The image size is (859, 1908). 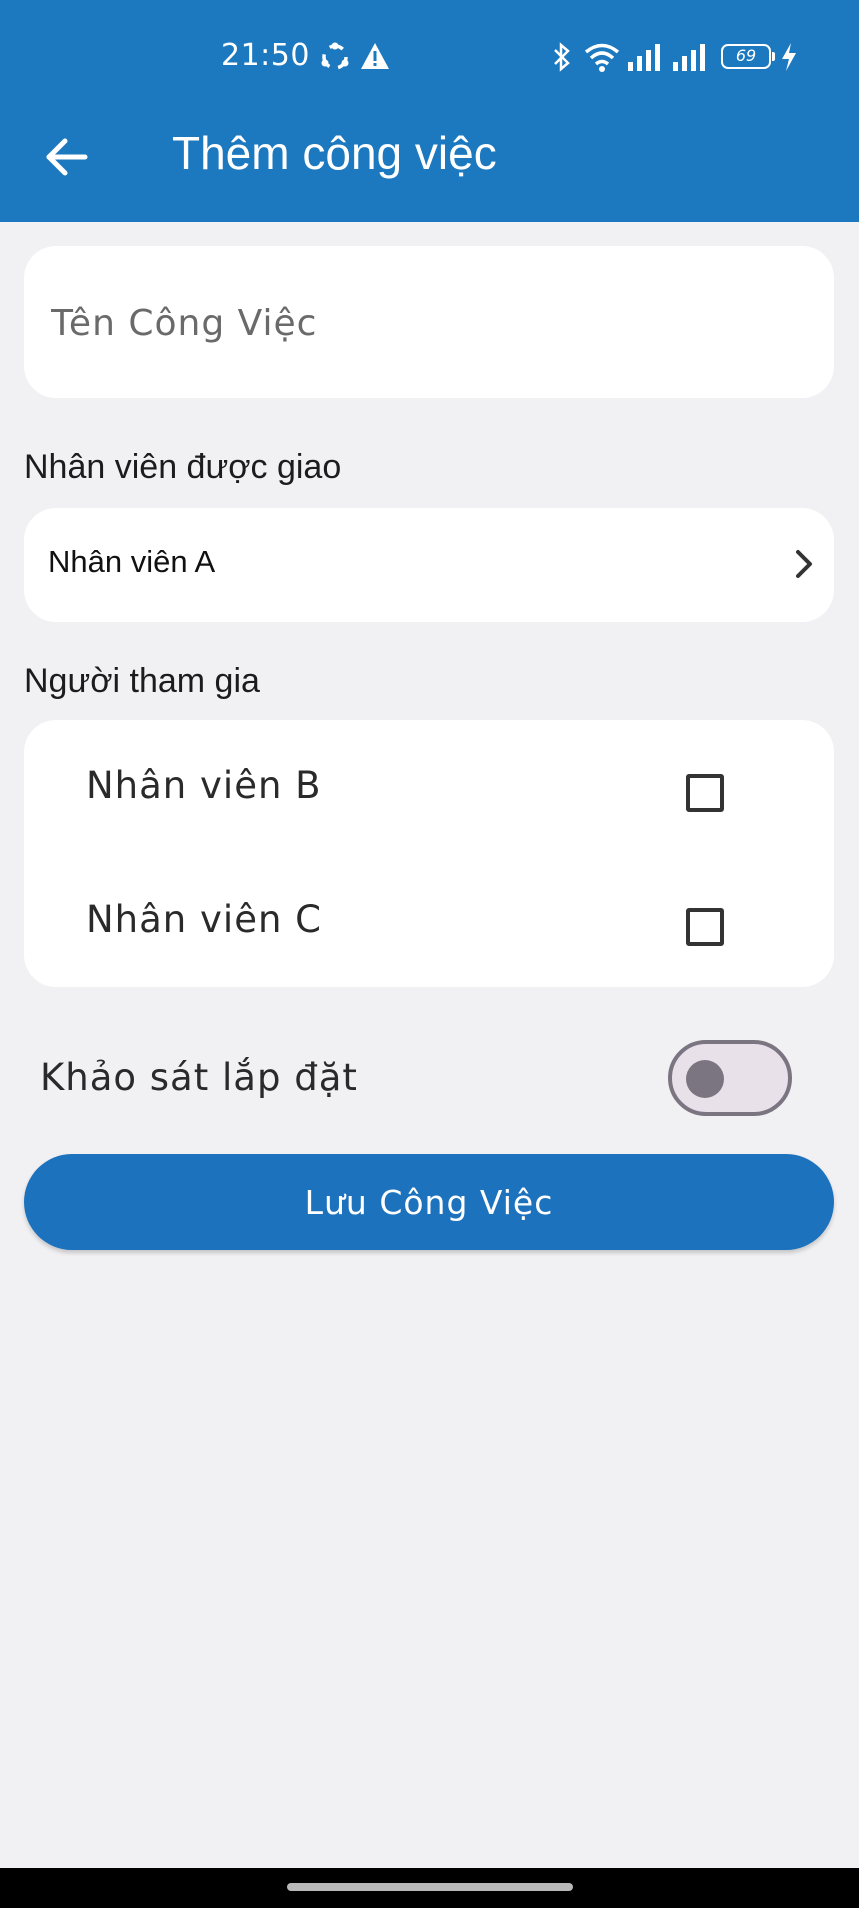 I want to click on page-title: Thêm công việc, so click(x=334, y=153).